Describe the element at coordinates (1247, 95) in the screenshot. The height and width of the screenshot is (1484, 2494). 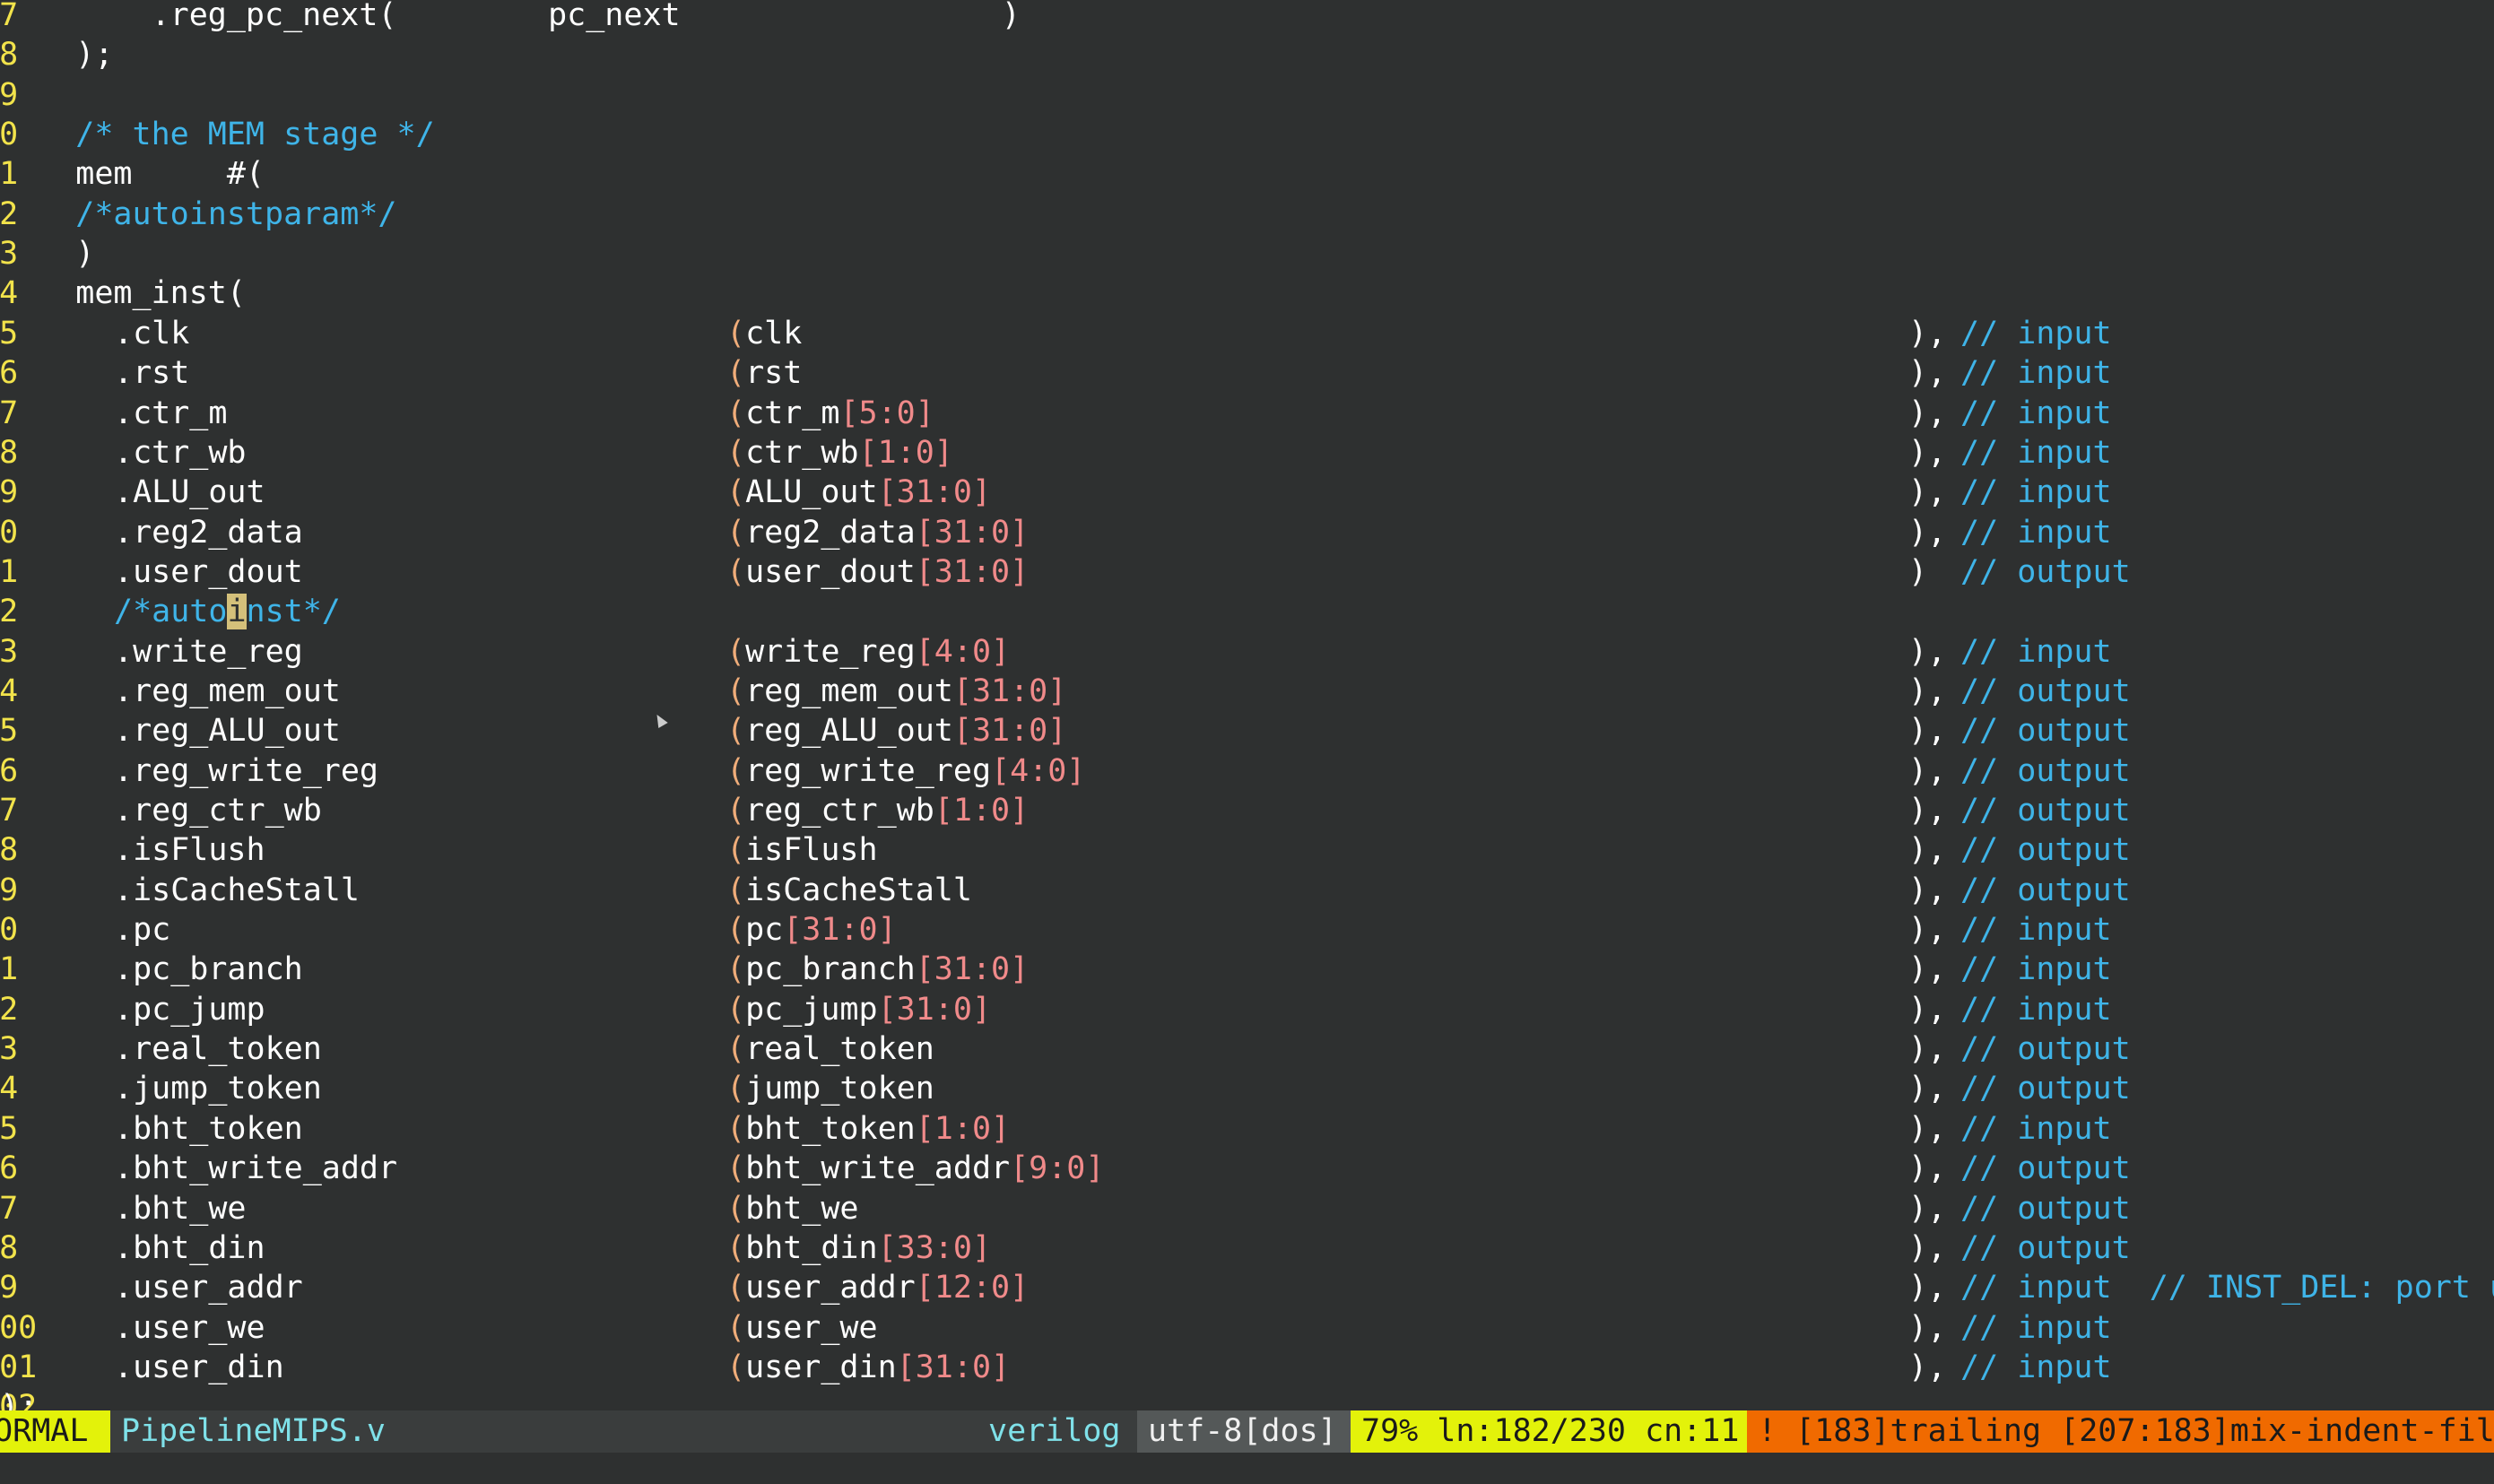
I see `code-line: 69` at that location.